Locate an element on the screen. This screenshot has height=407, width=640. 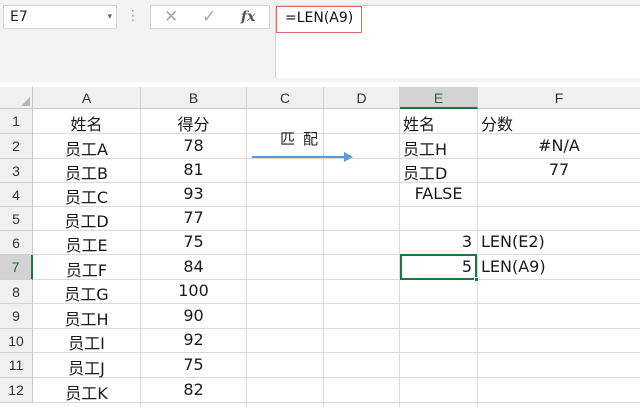
cell-a8: 员工G is located at coordinates (86, 293).